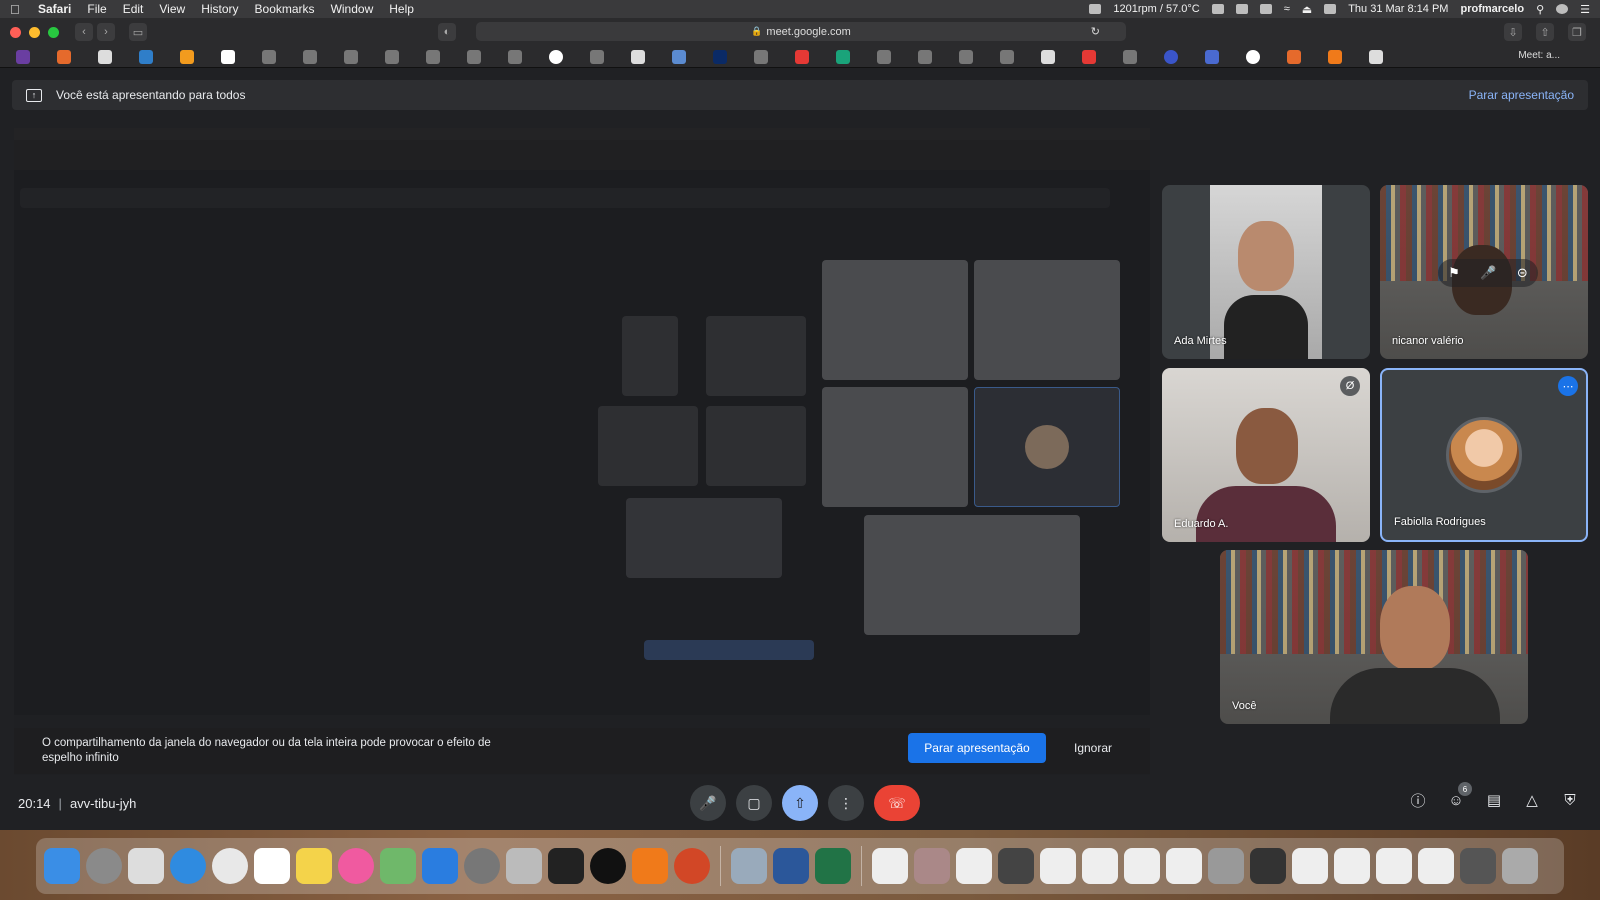 Image resolution: width=1600 pixels, height=900 pixels. I want to click on share-icon: ⇧, so click(1545, 32).